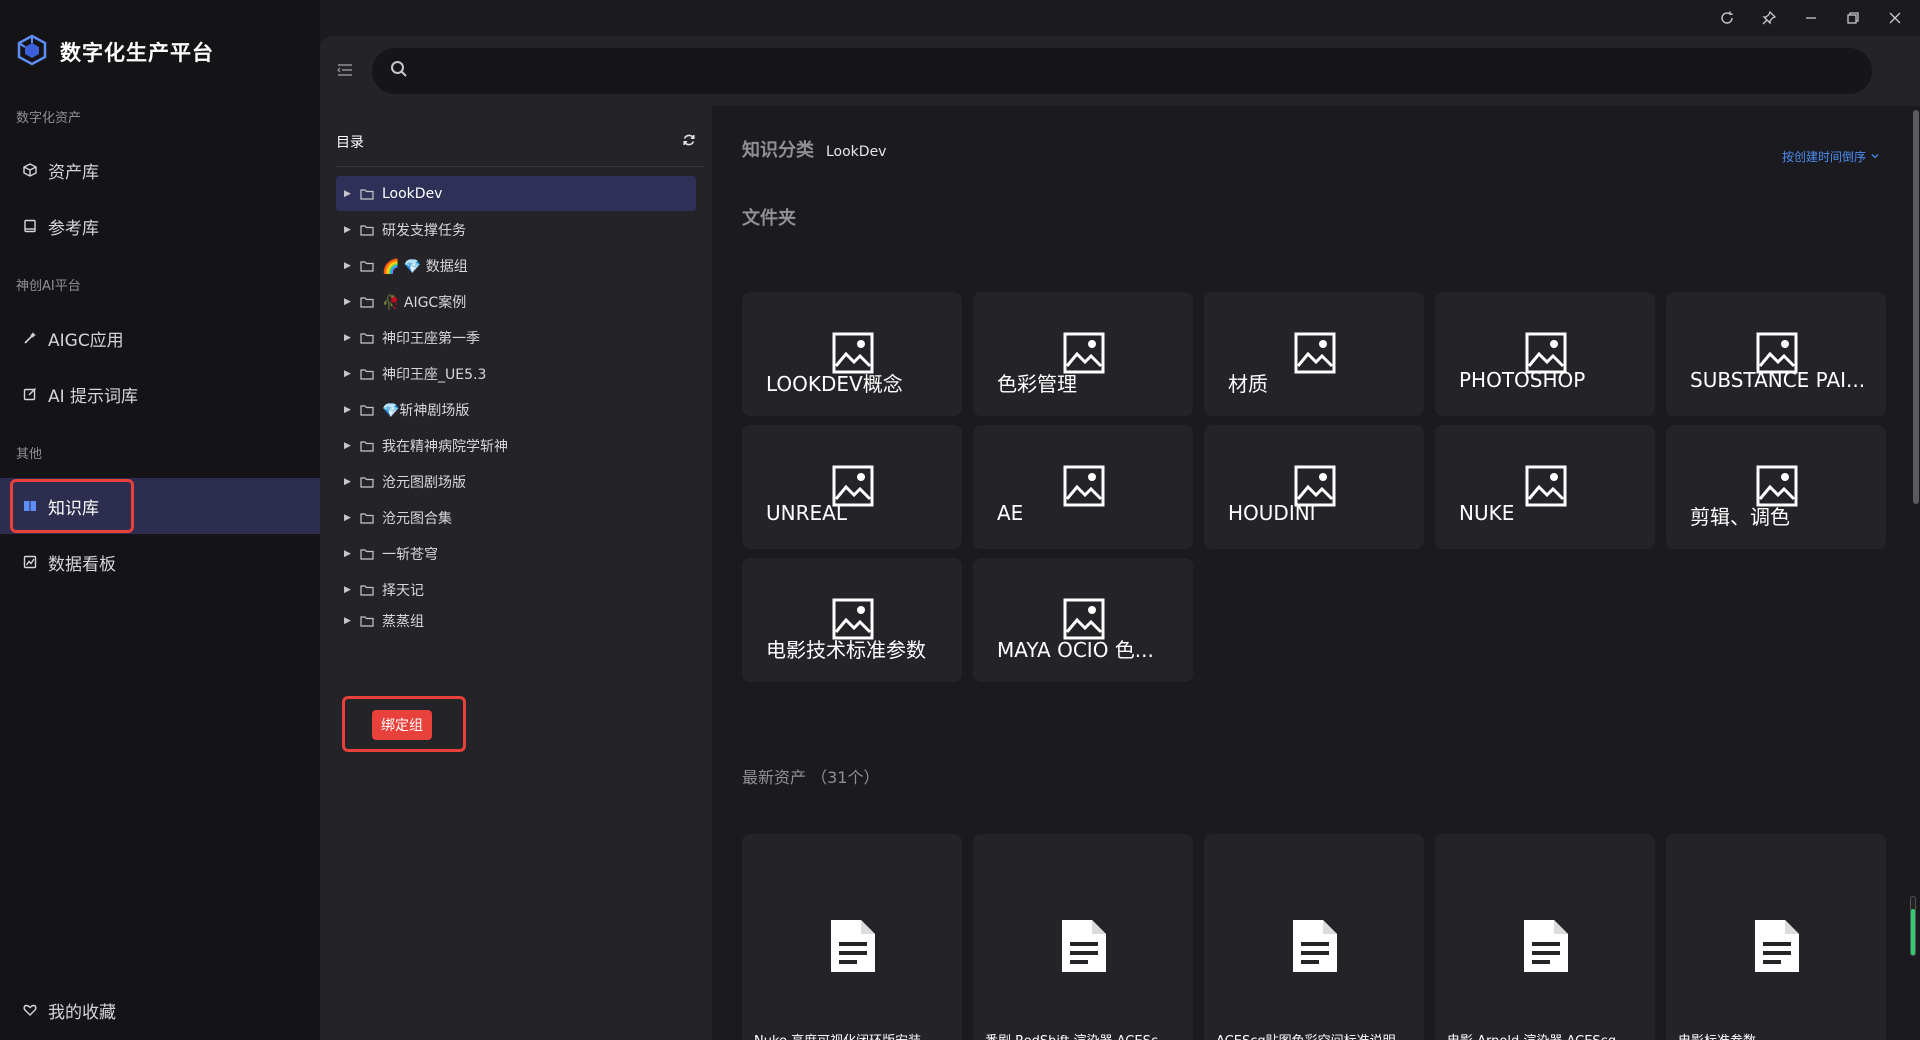 This screenshot has height=1040, width=1920. Describe the element at coordinates (852, 620) in the screenshot. I see `folder-card: 电影技术标准参数` at that location.